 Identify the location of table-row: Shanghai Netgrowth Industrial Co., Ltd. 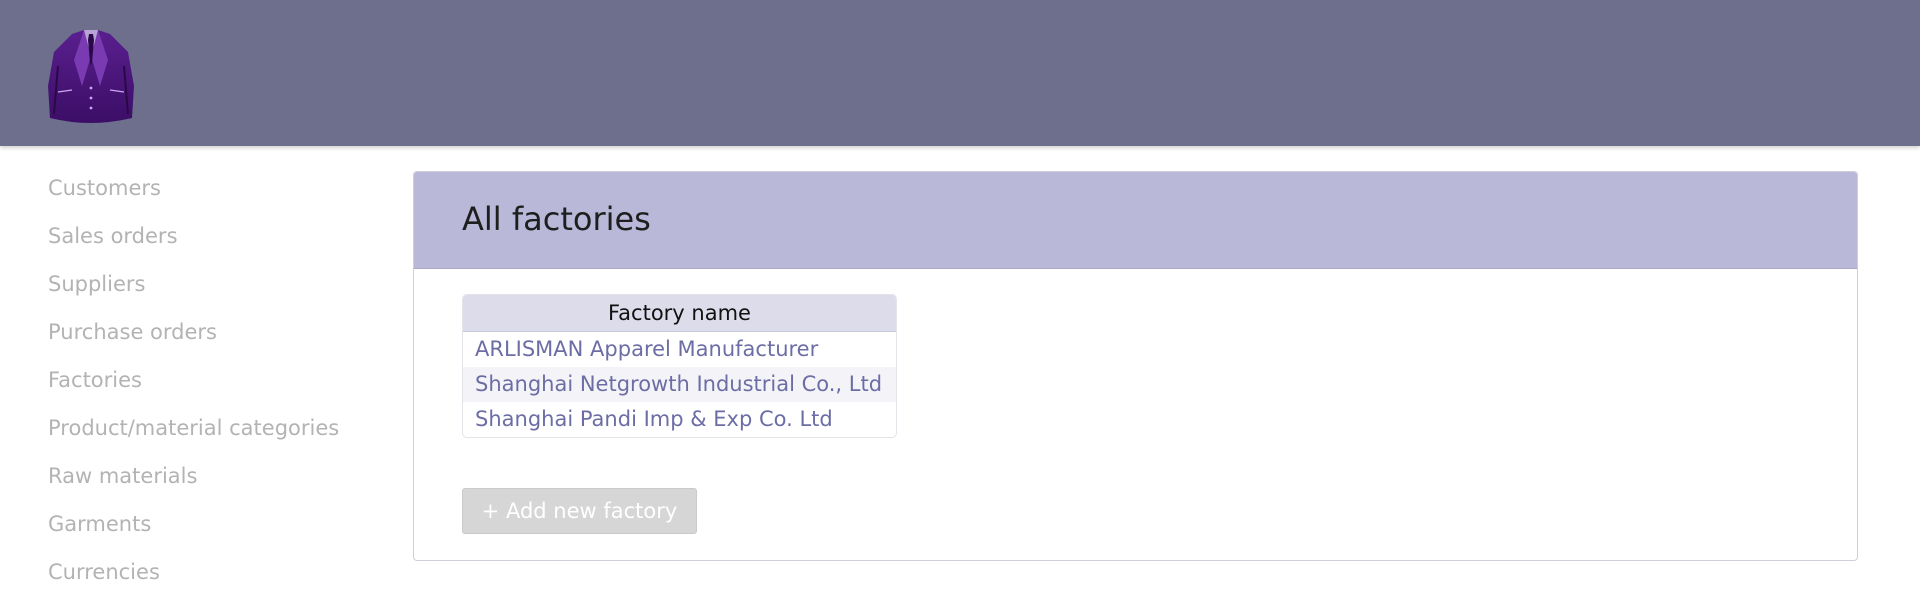
(679, 384).